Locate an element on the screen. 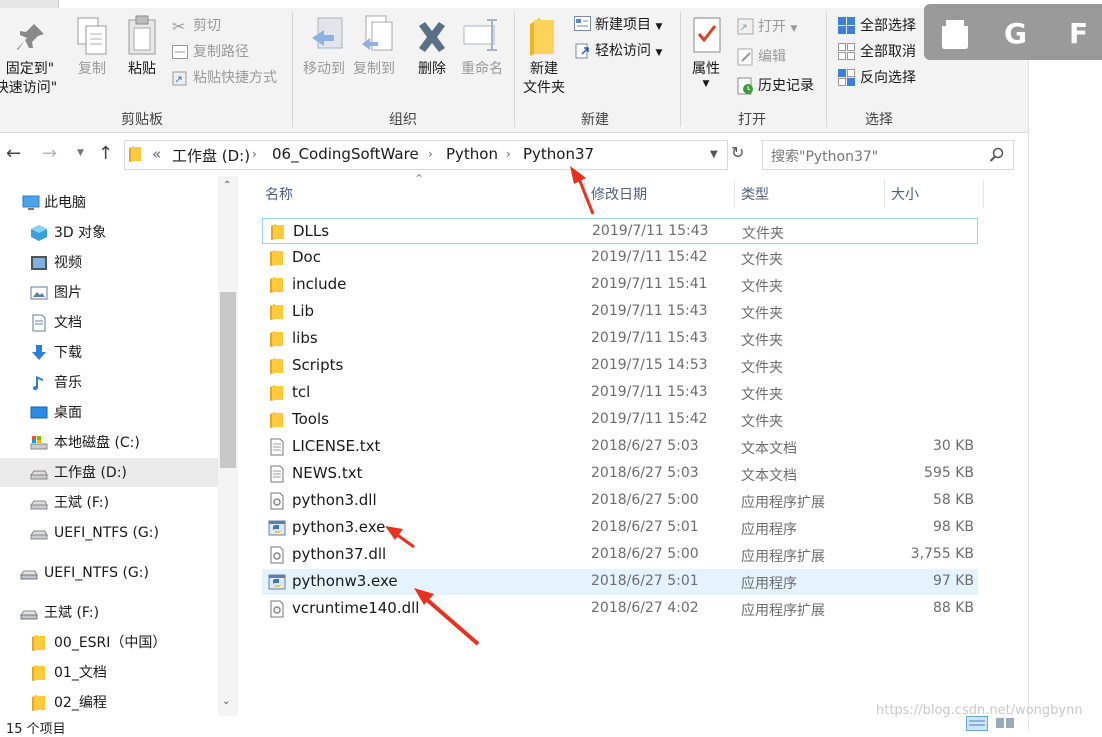 The image size is (1102, 737). dll-file-icon is located at coordinates (277, 501).